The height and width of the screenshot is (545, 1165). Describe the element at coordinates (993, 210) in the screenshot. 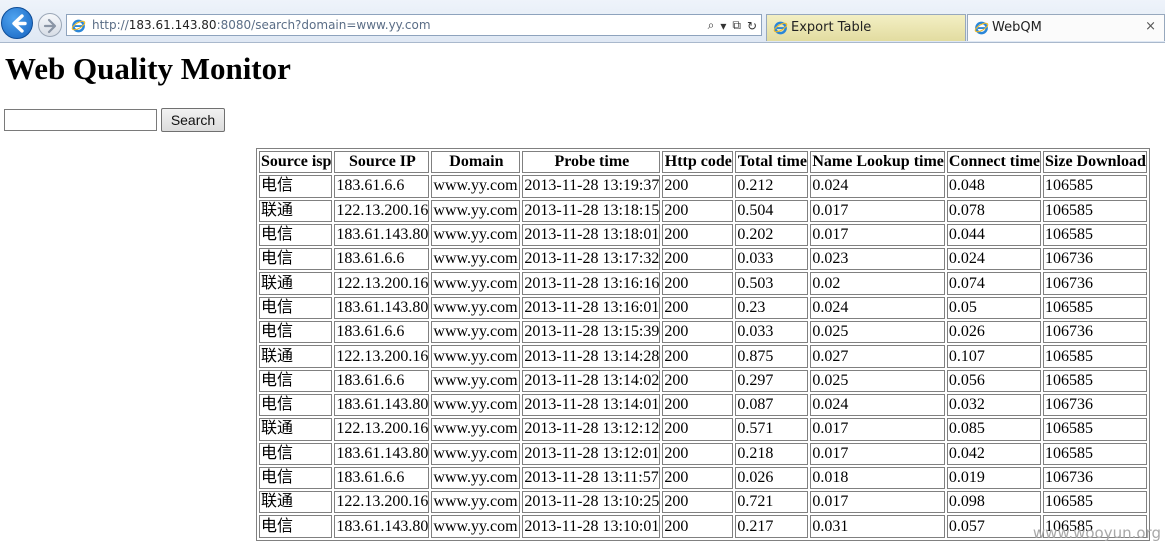

I see `cell-connect-time: 0.078` at that location.